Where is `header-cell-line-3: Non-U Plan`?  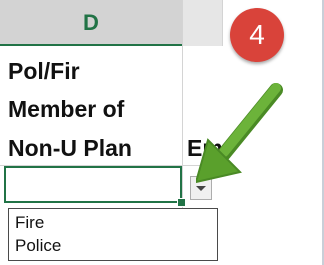 header-cell-line-3: Non-U Plan is located at coordinates (70, 148).